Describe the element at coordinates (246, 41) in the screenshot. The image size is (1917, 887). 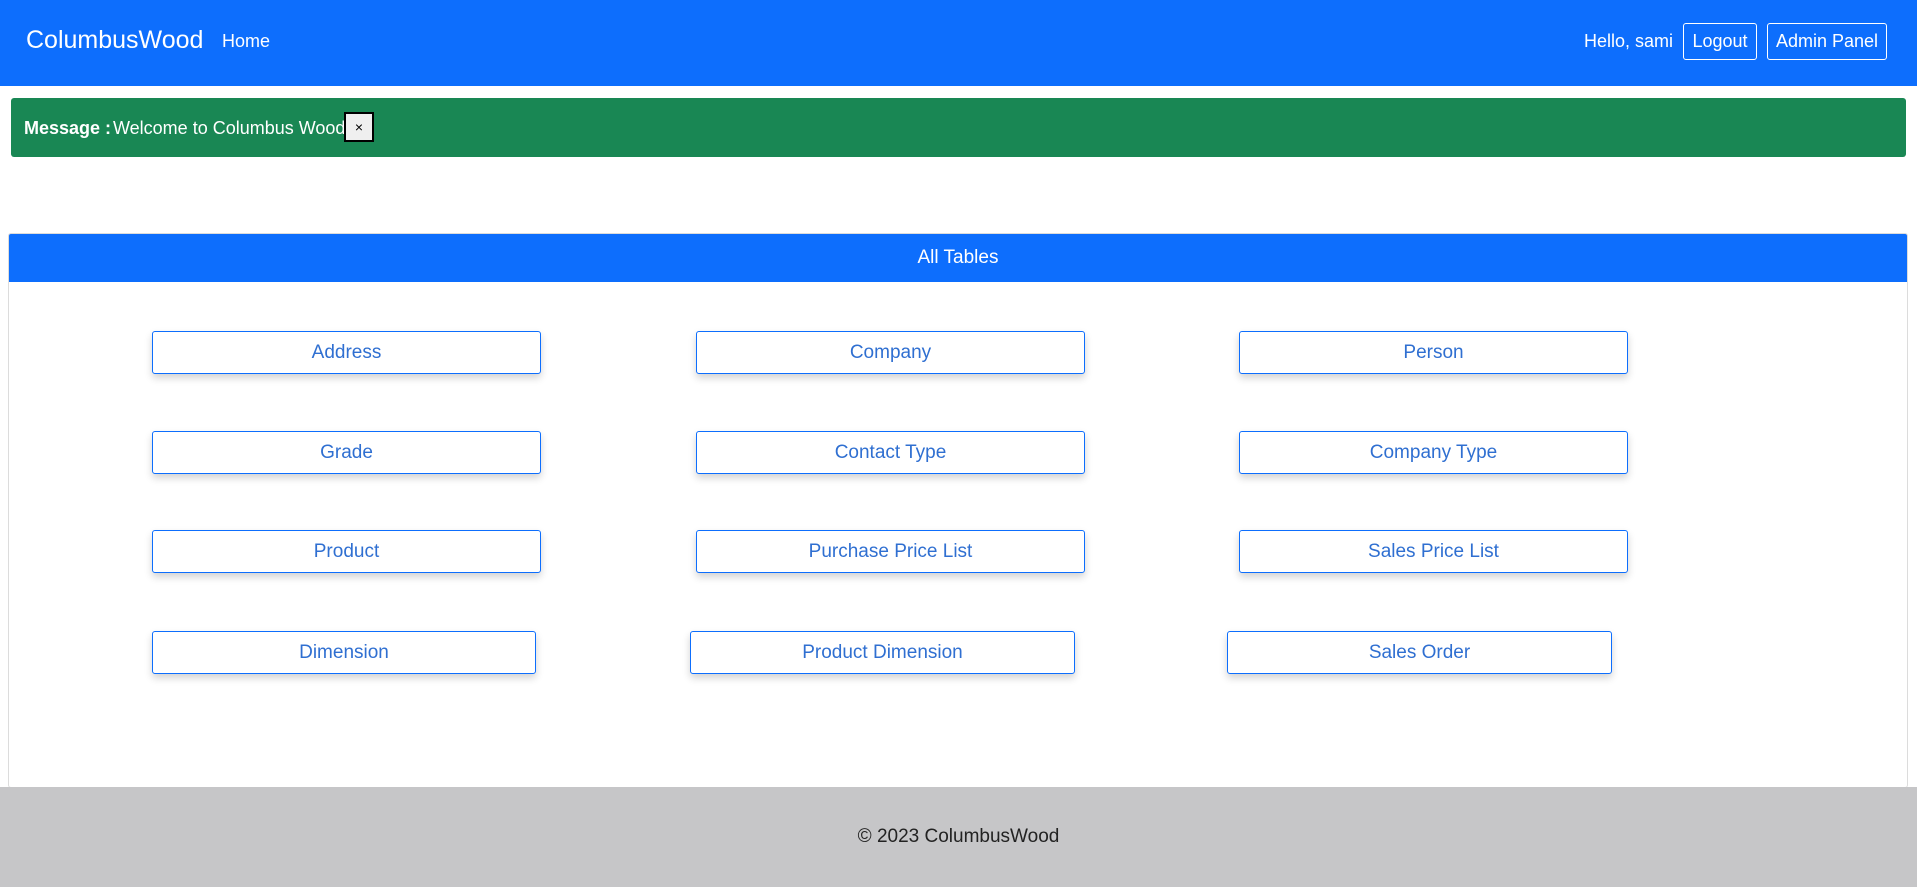
I see `nav-home-link: Home` at that location.